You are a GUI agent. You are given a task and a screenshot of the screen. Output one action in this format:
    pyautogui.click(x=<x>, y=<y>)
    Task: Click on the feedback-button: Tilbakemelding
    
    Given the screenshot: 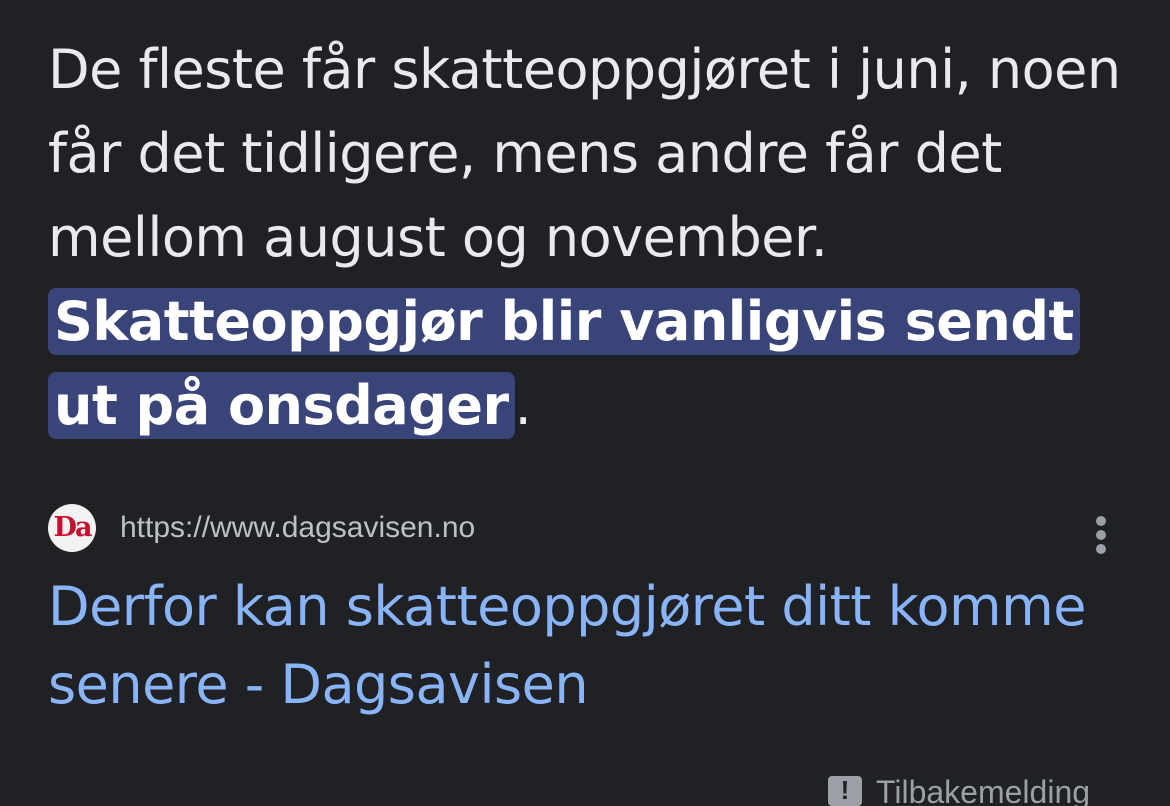 What is the action you would take?
    pyautogui.click(x=959, y=788)
    